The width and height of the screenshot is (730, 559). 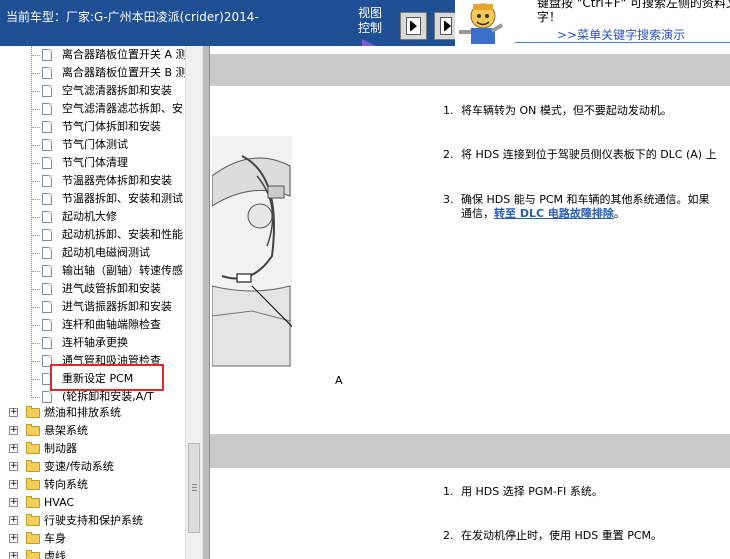 I want to click on tree-folder: + 虚线, so click(x=92, y=553).